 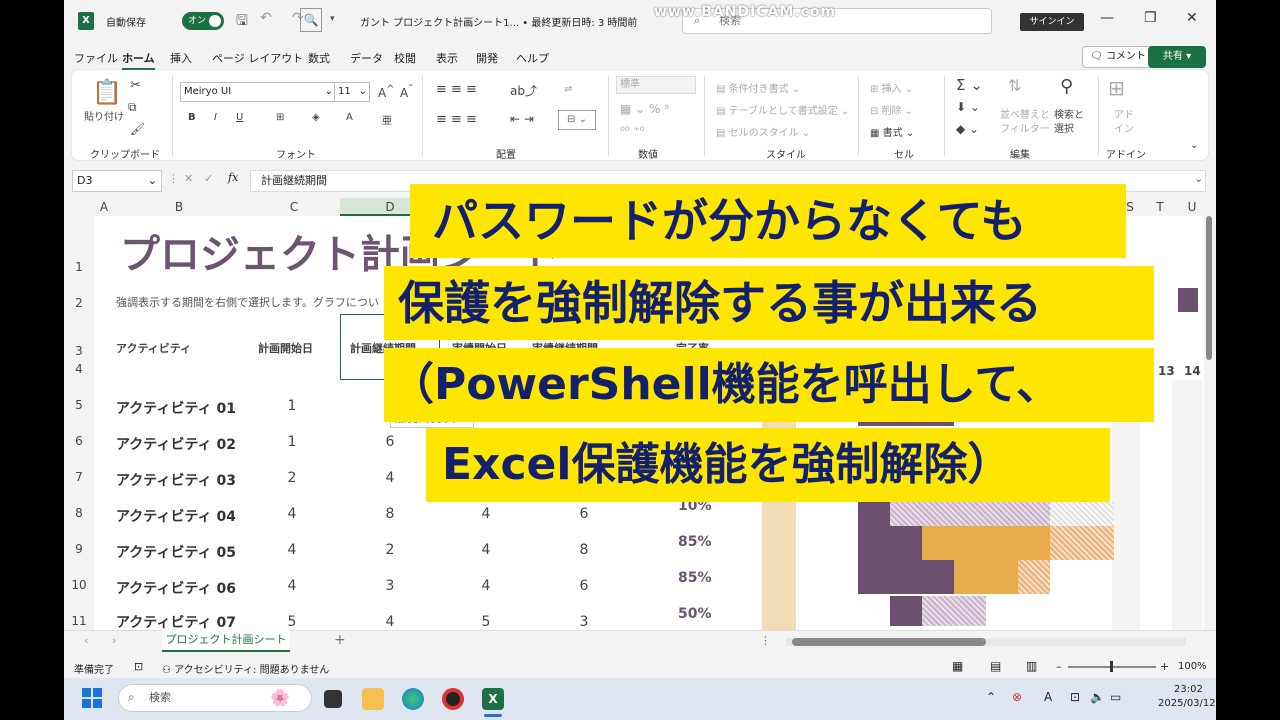 I want to click on activity-name: アクティビティ 03, so click(x=176, y=480).